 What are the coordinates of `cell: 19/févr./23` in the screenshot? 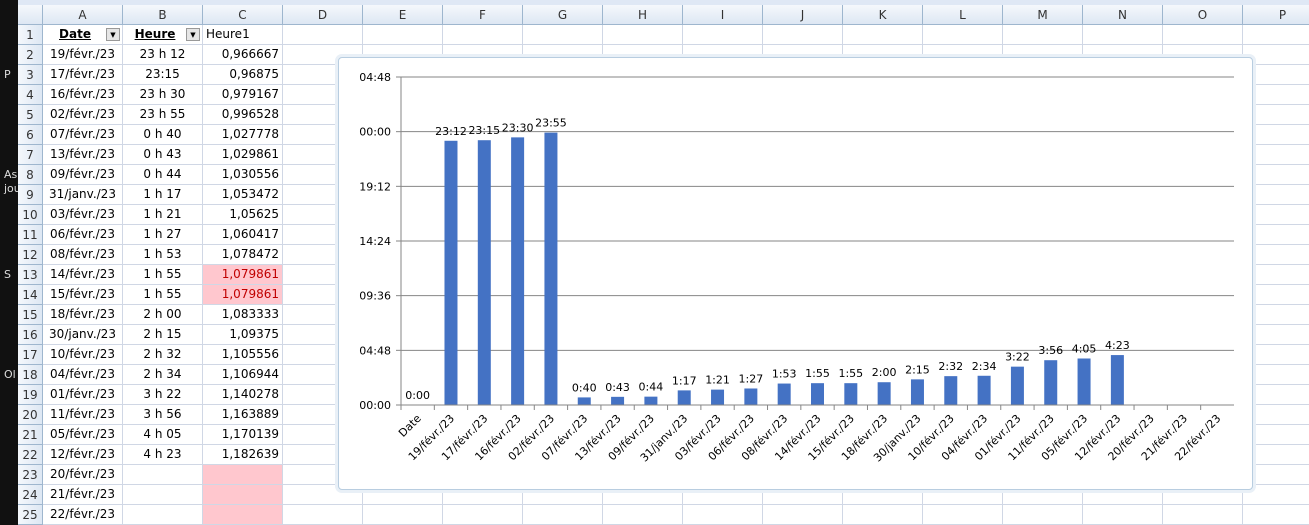 It's located at (83, 55).